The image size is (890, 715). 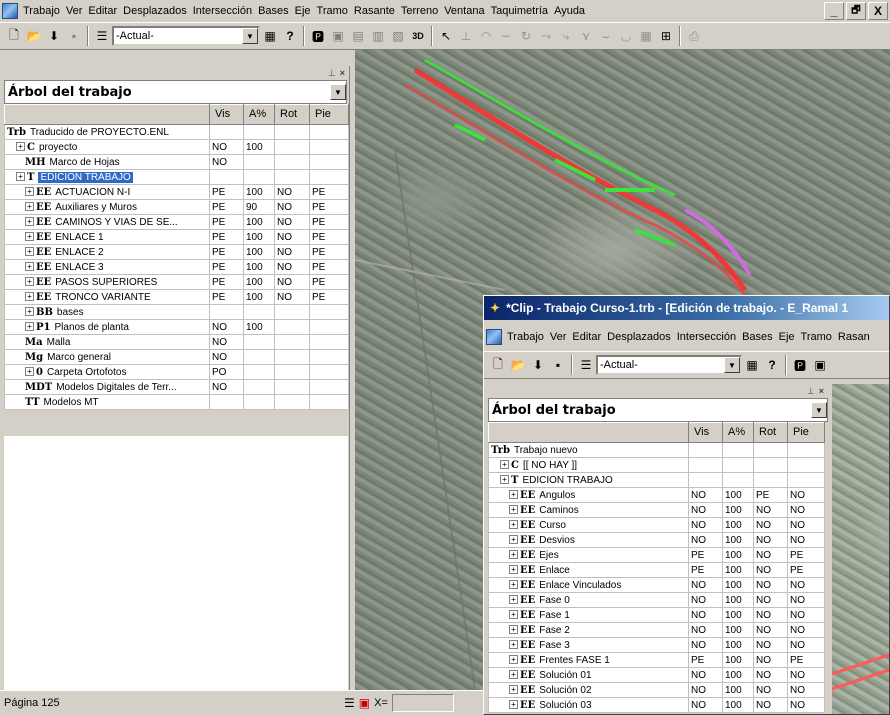 What do you see at coordinates (186, 36) in the screenshot?
I see `layer-combo: -Actual- ▼` at bounding box center [186, 36].